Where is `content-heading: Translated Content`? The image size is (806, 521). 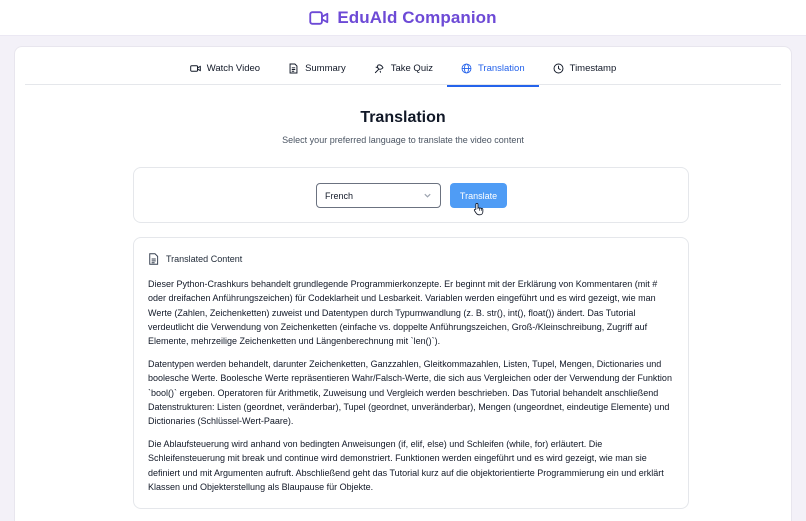 content-heading: Translated Content is located at coordinates (195, 259).